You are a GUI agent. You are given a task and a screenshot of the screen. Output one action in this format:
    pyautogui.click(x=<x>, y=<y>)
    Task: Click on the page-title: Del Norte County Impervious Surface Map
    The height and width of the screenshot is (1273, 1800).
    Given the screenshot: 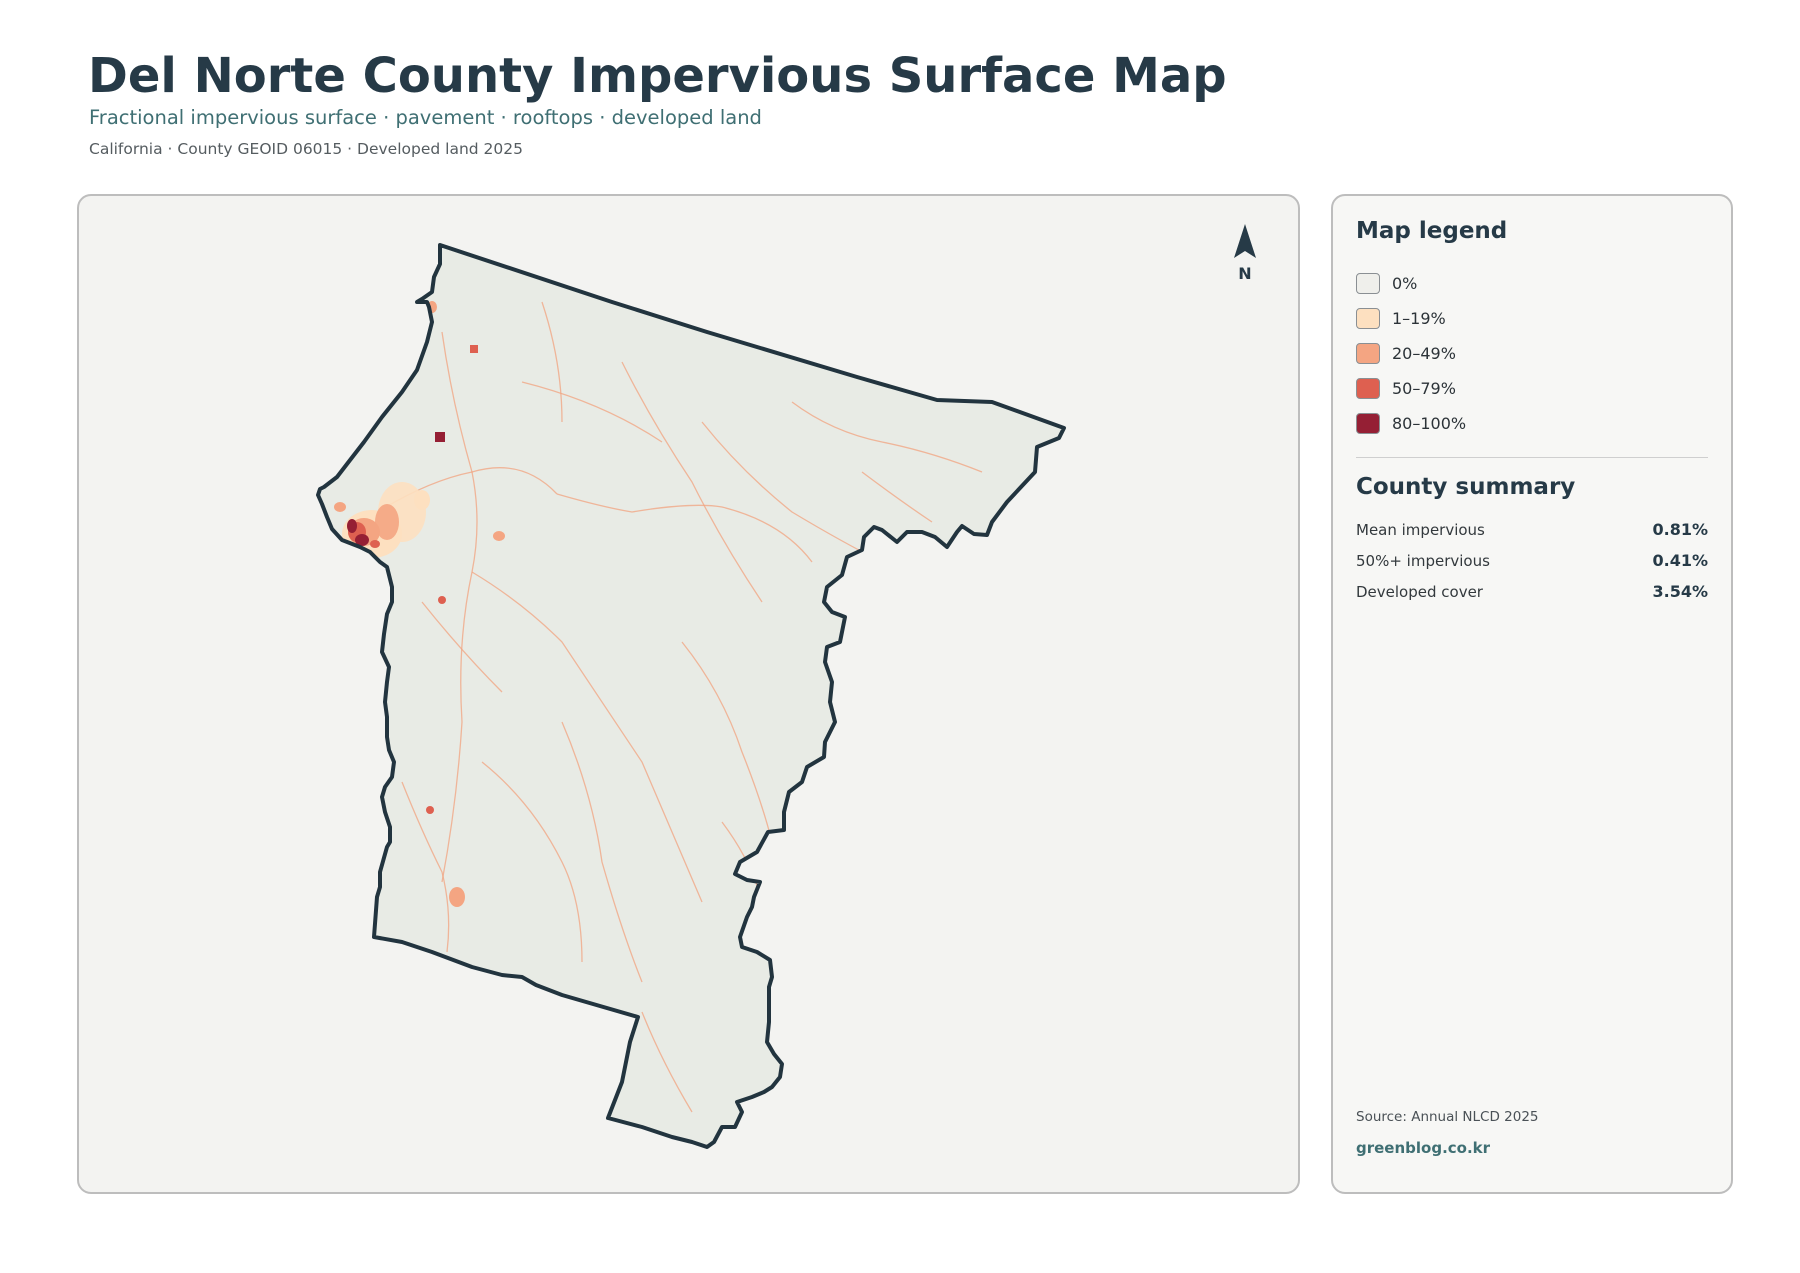 What is the action you would take?
    pyautogui.click(x=657, y=76)
    